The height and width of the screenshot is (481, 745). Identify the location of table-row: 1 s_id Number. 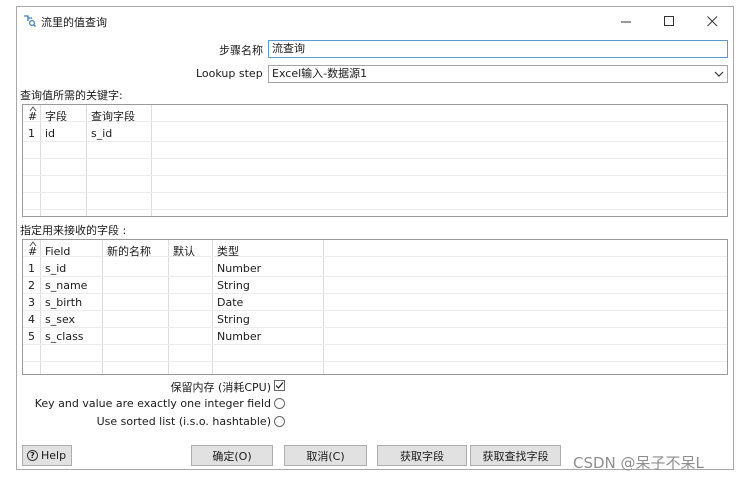
(375, 268).